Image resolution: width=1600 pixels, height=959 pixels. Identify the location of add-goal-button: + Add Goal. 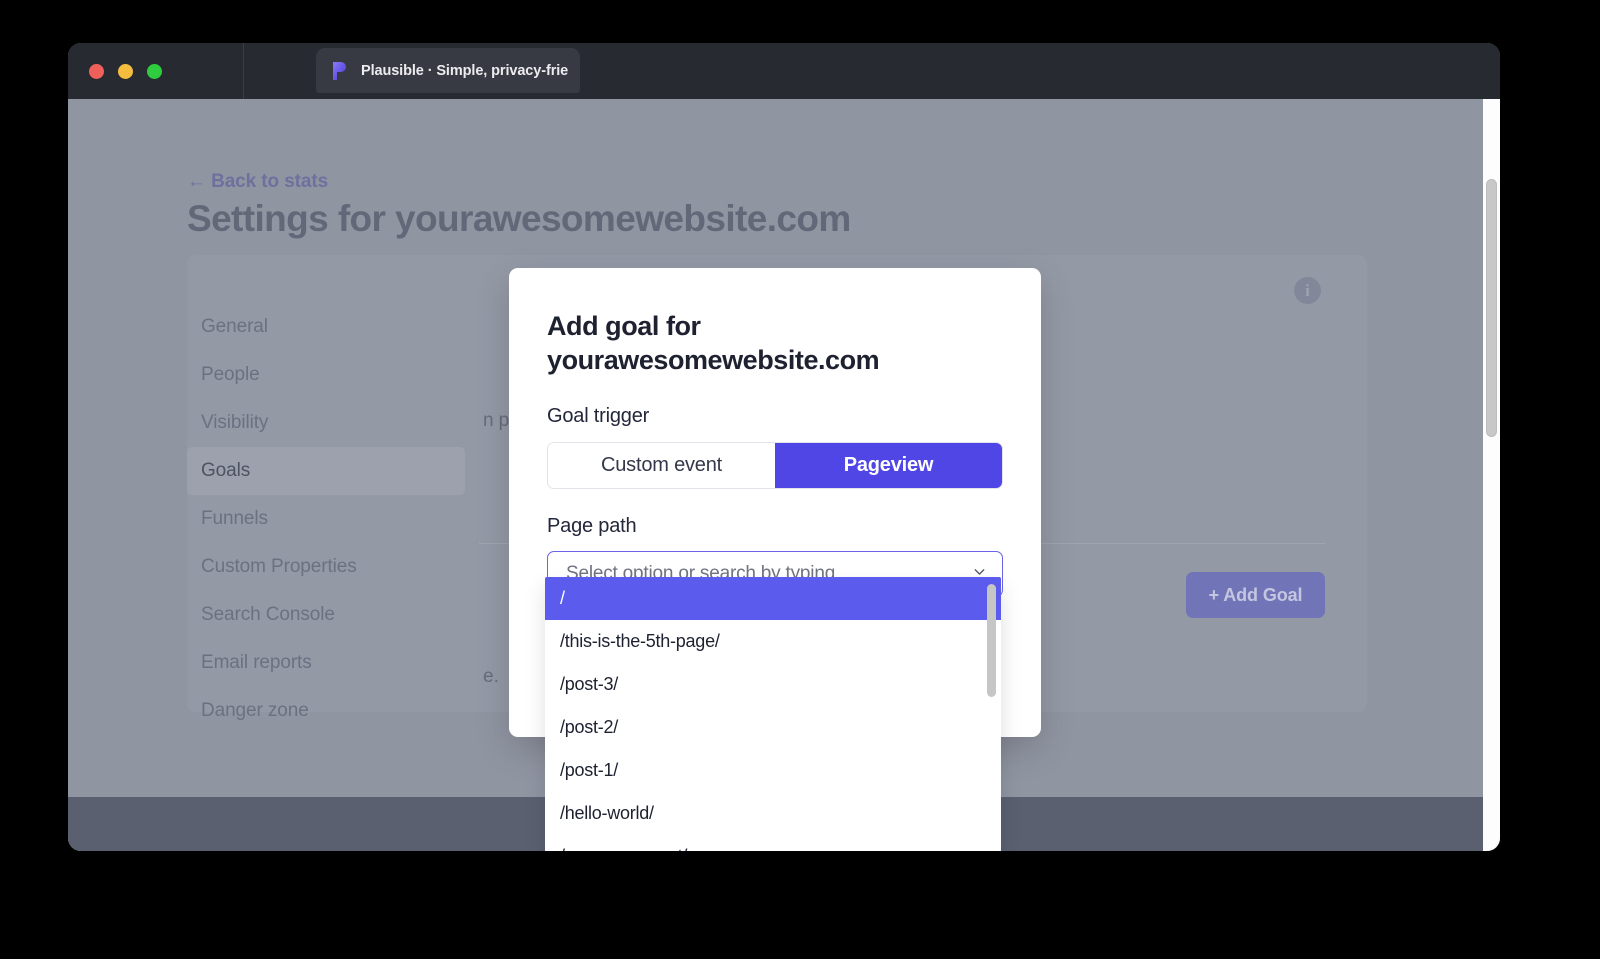
(1255, 595).